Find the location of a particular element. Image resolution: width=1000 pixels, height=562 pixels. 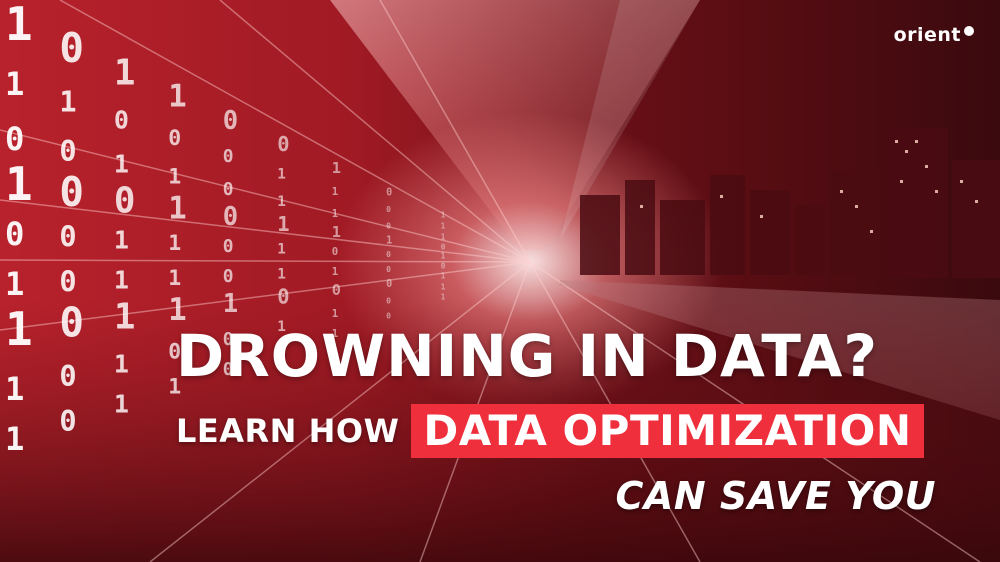

logo-dot-icon is located at coordinates (969, 31).